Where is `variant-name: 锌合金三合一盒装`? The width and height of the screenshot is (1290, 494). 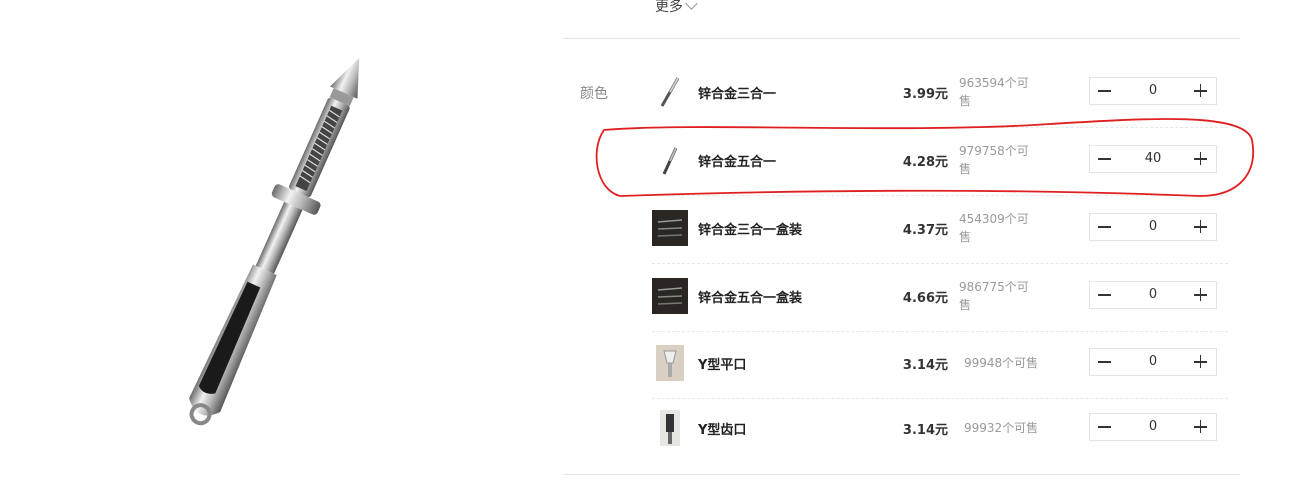 variant-name: 锌合金三合一盒装 is located at coordinates (750, 230).